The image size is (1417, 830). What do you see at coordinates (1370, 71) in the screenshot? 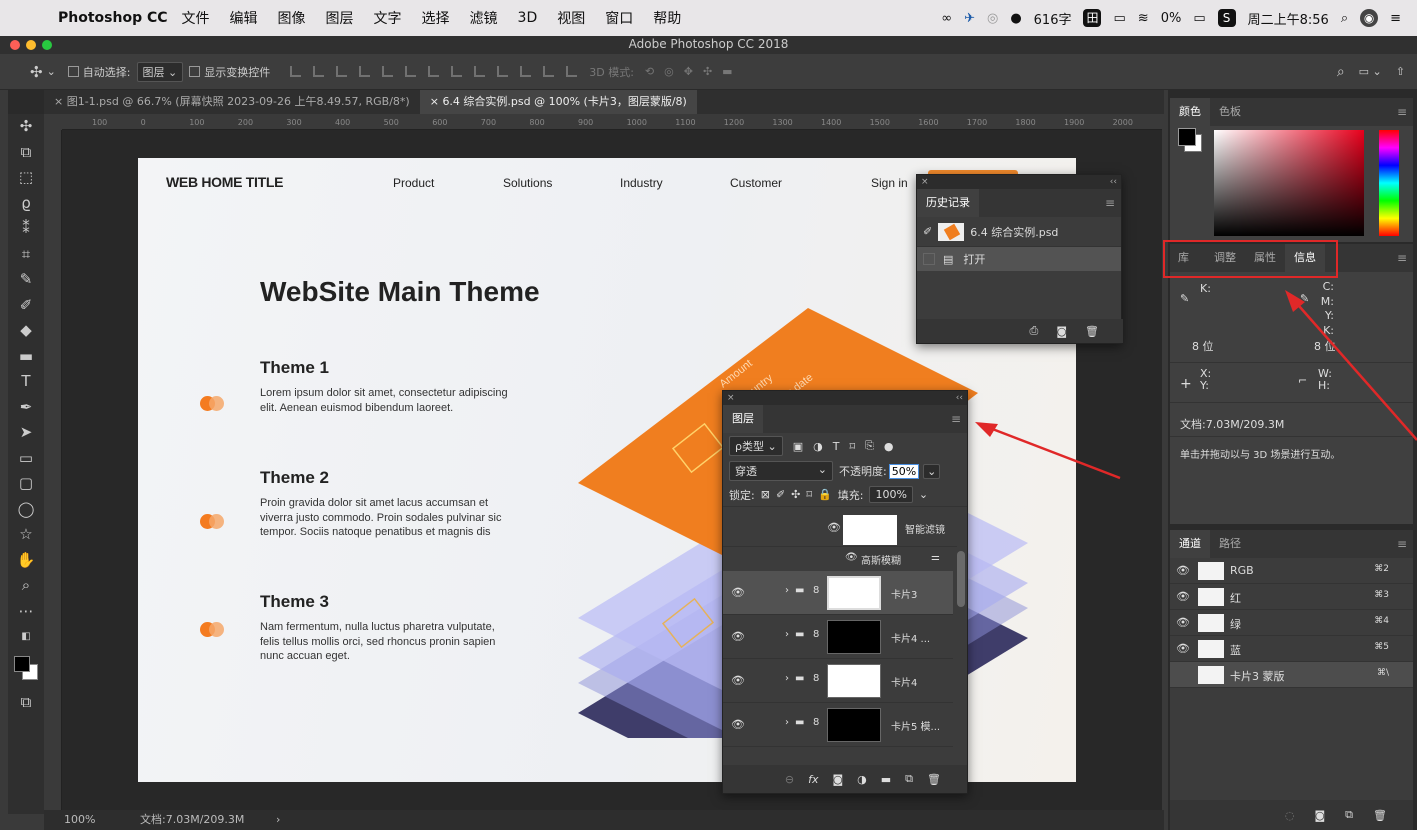
I see `workspace-icon: ▭ ⌄` at bounding box center [1370, 71].